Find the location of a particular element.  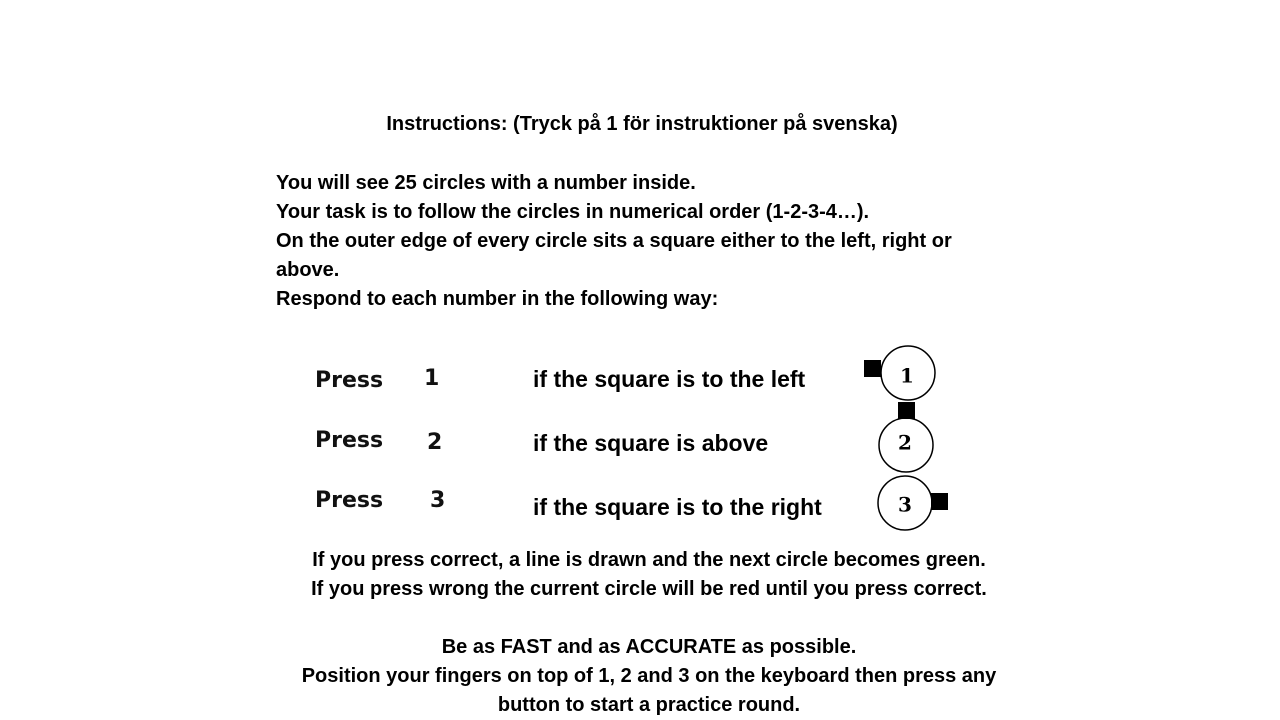

example-circle-above: 2 is located at coordinates (906, 437).